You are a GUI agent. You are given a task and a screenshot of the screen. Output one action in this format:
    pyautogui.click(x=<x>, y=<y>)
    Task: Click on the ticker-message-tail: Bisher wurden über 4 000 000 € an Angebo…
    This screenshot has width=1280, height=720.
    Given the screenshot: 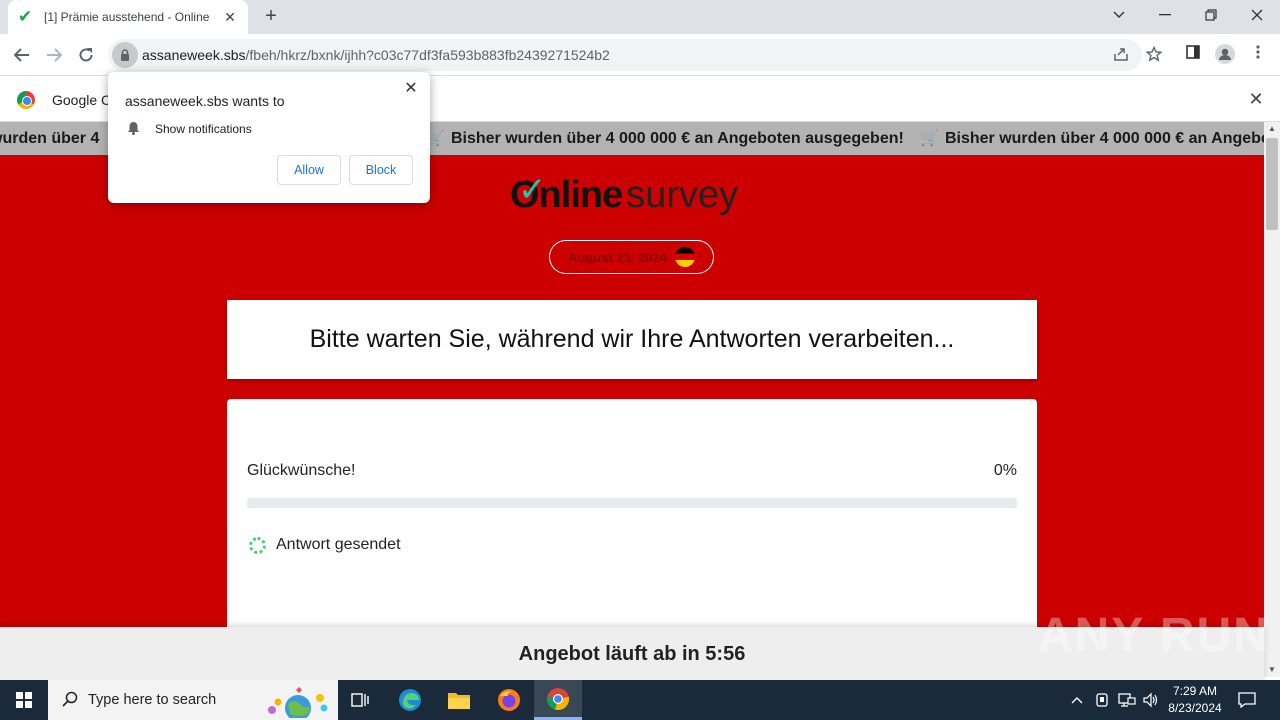 What is the action you would take?
    pyautogui.click(x=1104, y=138)
    